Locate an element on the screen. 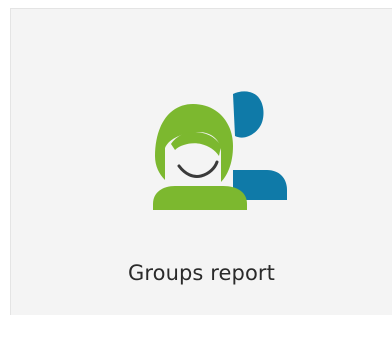  tile-label: Groups report is located at coordinates (201, 273).